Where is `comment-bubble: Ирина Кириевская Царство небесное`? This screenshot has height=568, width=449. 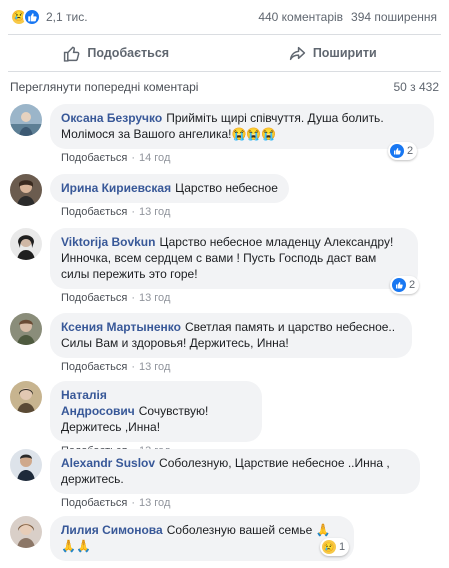 comment-bubble: Ирина Кириевская Царство небесное is located at coordinates (169, 188).